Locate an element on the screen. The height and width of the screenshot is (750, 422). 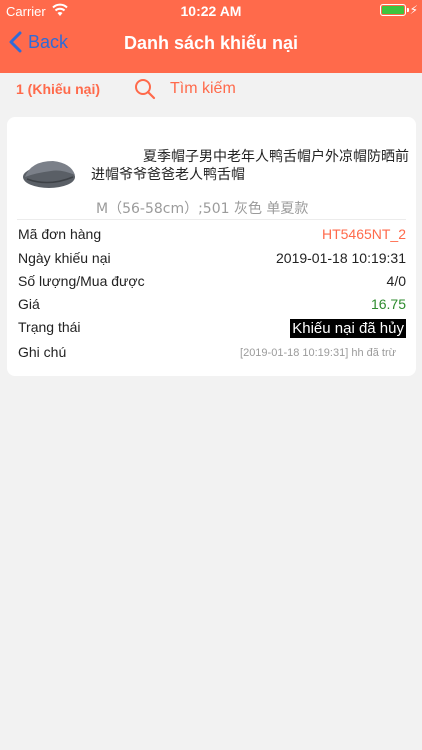
price-label: Giá is located at coordinates (29, 304).